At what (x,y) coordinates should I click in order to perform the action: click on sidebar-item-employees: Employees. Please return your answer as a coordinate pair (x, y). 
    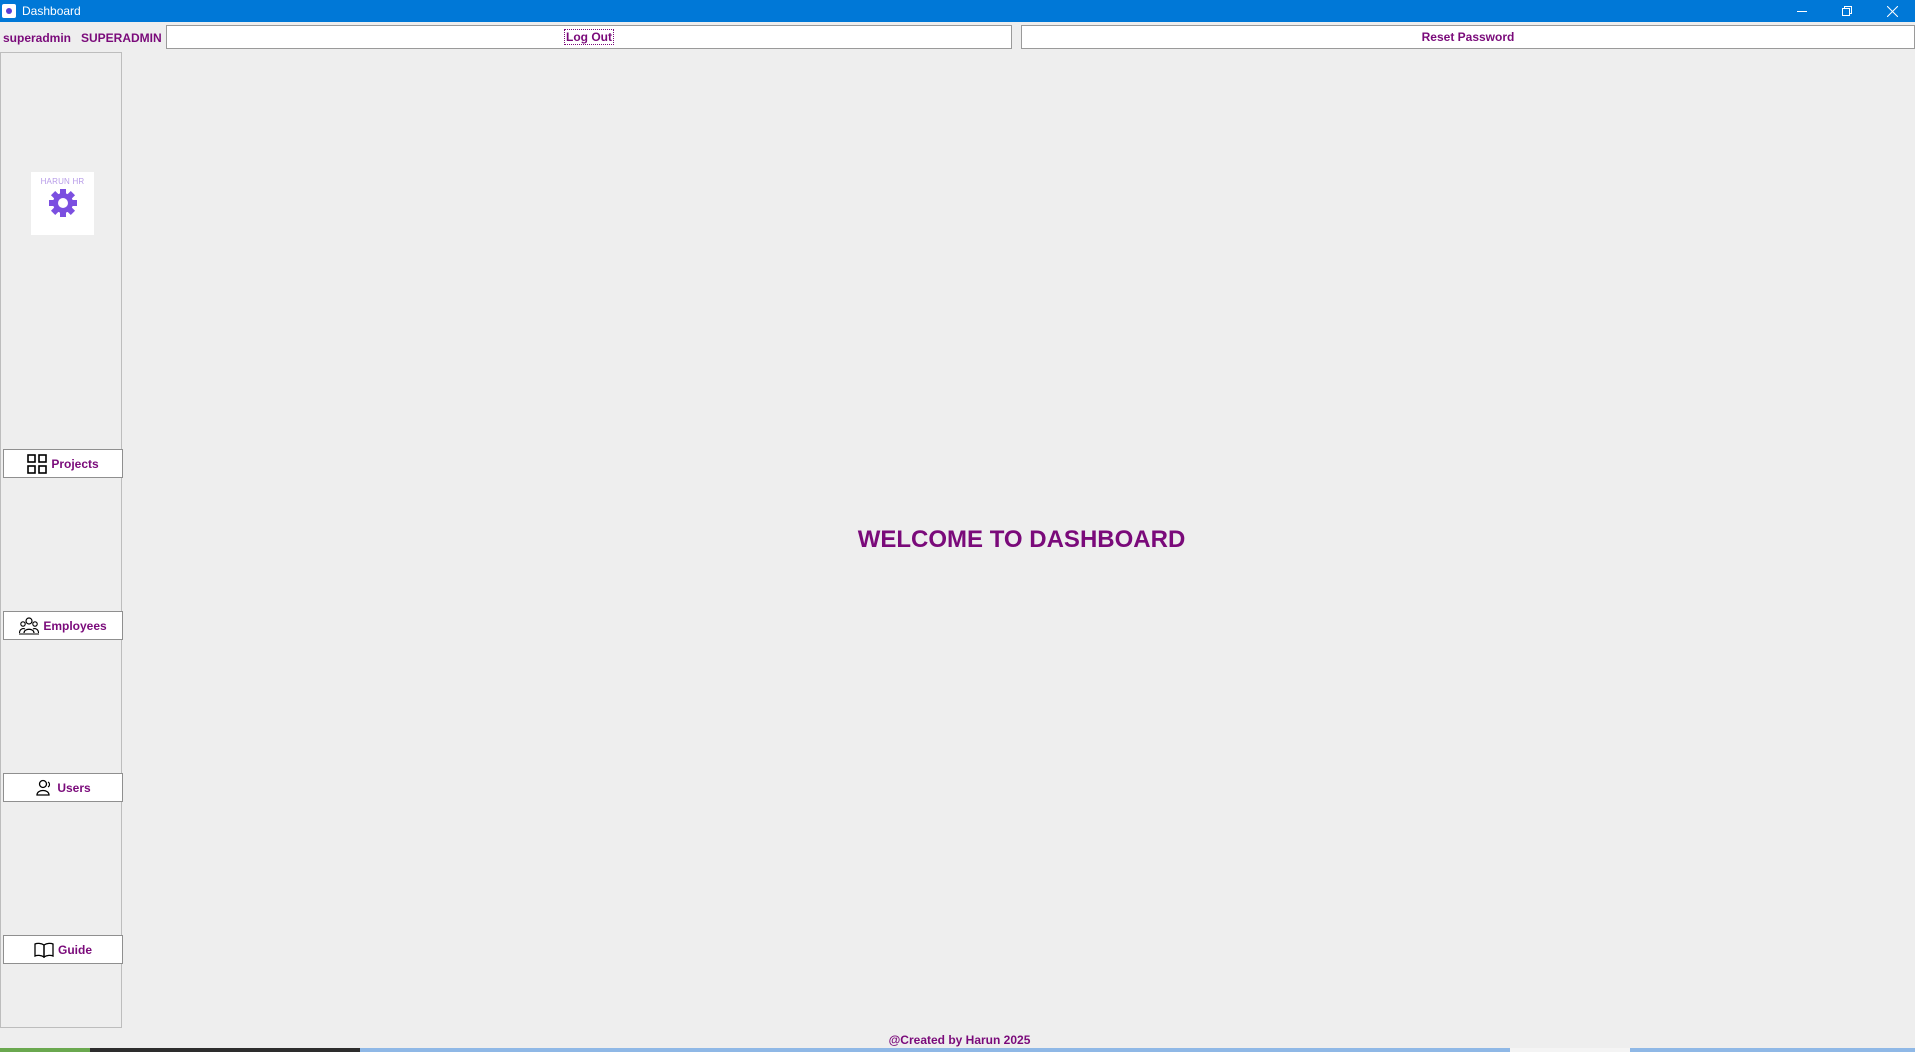
    Looking at the image, I should click on (63, 625).